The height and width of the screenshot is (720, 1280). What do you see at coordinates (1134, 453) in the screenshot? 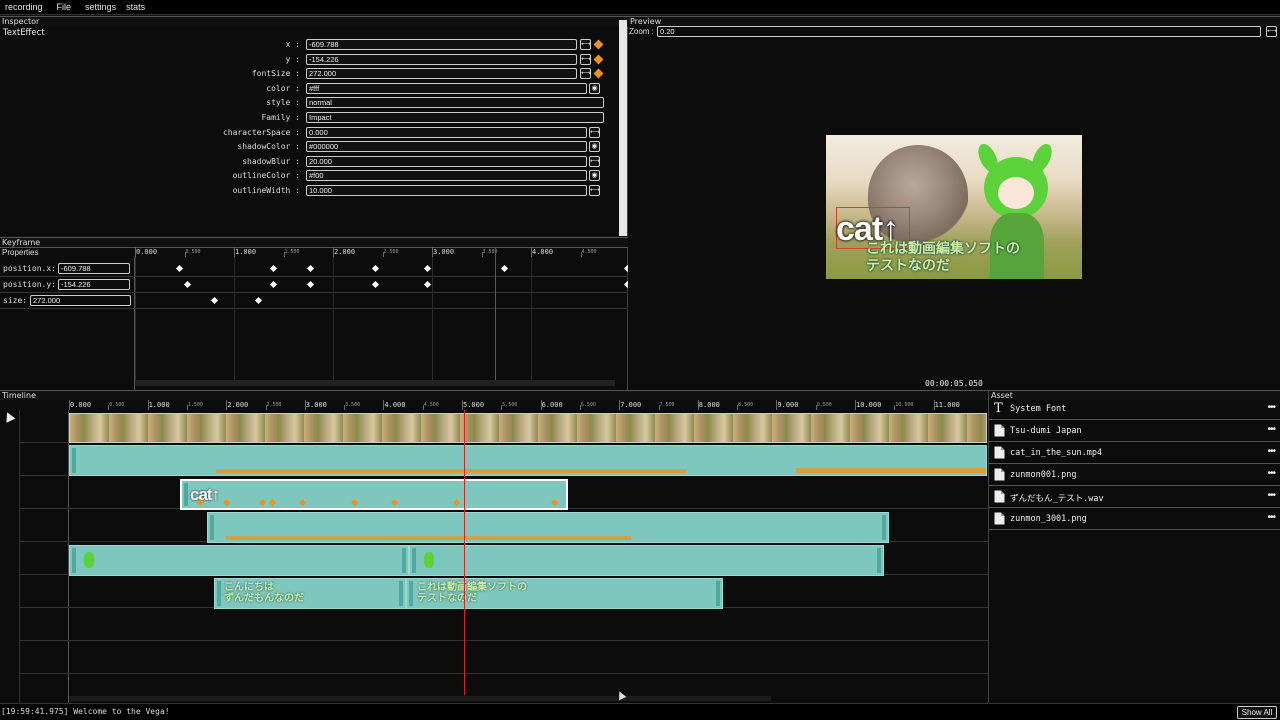
I see `asset-item: cat_in_the_sun.mp4 •••` at bounding box center [1134, 453].